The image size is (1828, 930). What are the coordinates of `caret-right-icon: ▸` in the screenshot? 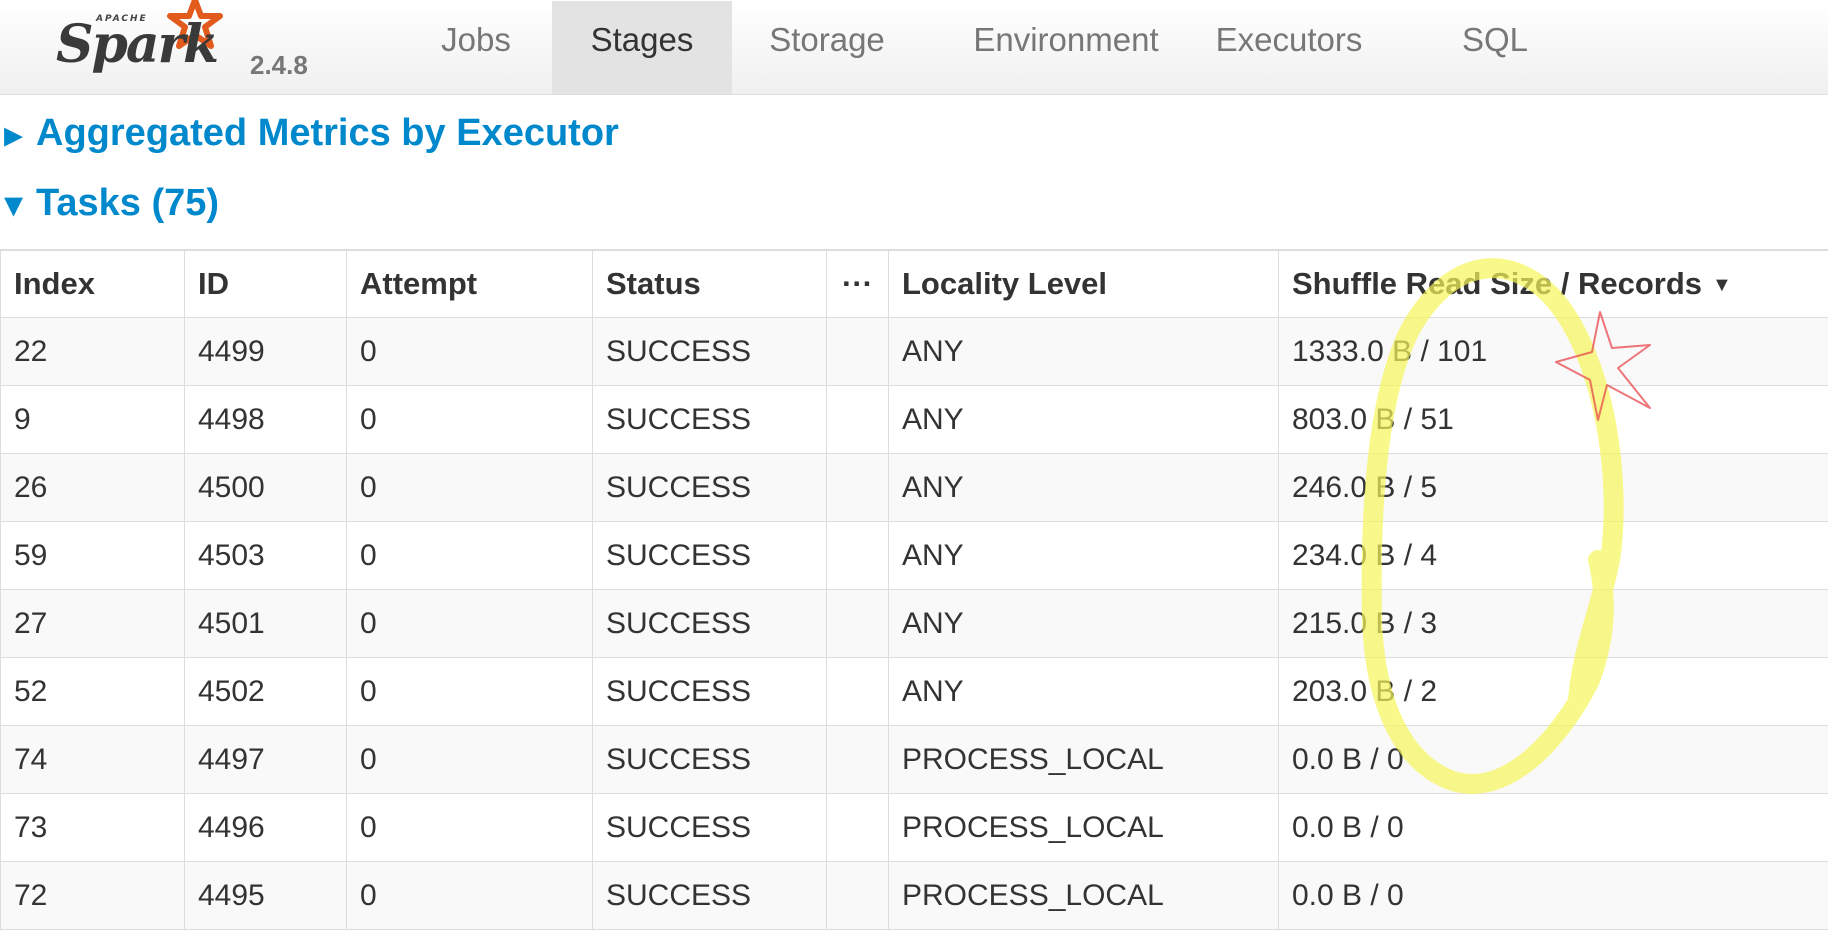 It's located at (13, 134).